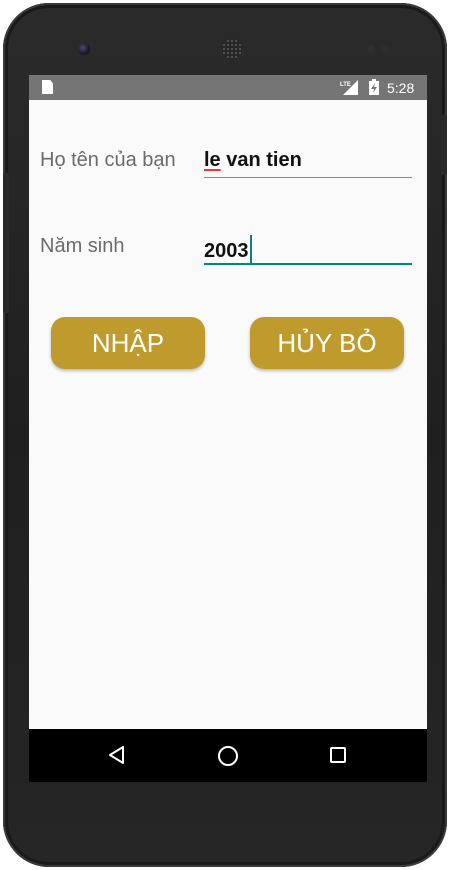 The width and height of the screenshot is (453, 870). I want to click on navigation-bar, so click(228, 755).